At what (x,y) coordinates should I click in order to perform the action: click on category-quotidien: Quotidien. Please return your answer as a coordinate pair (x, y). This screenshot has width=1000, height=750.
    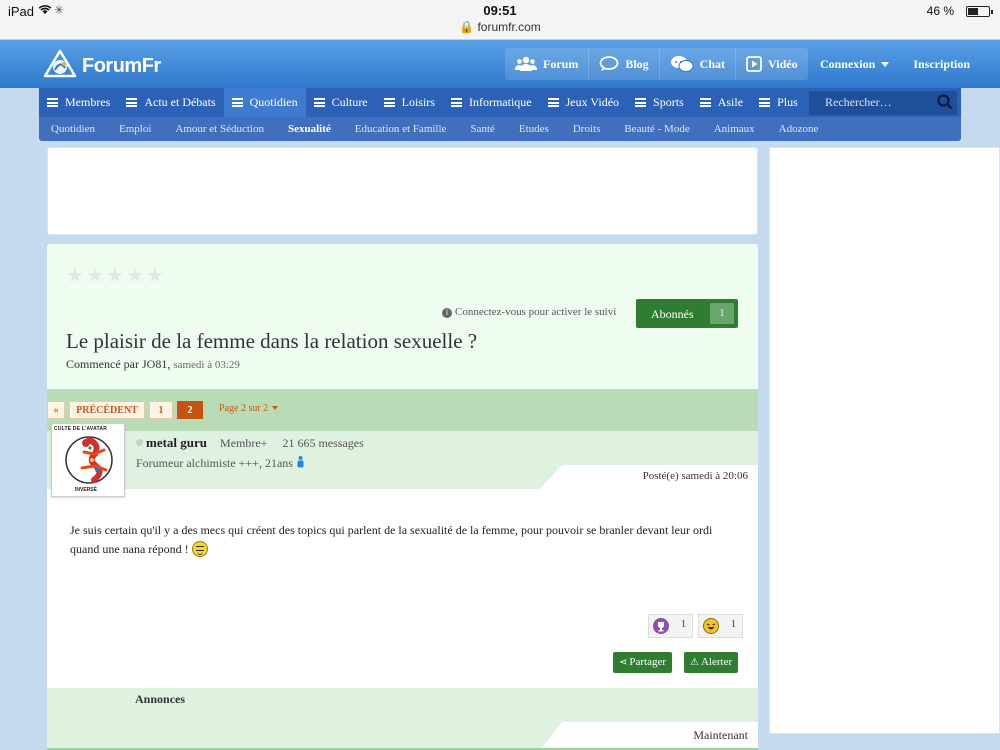
    Looking at the image, I should click on (264, 102).